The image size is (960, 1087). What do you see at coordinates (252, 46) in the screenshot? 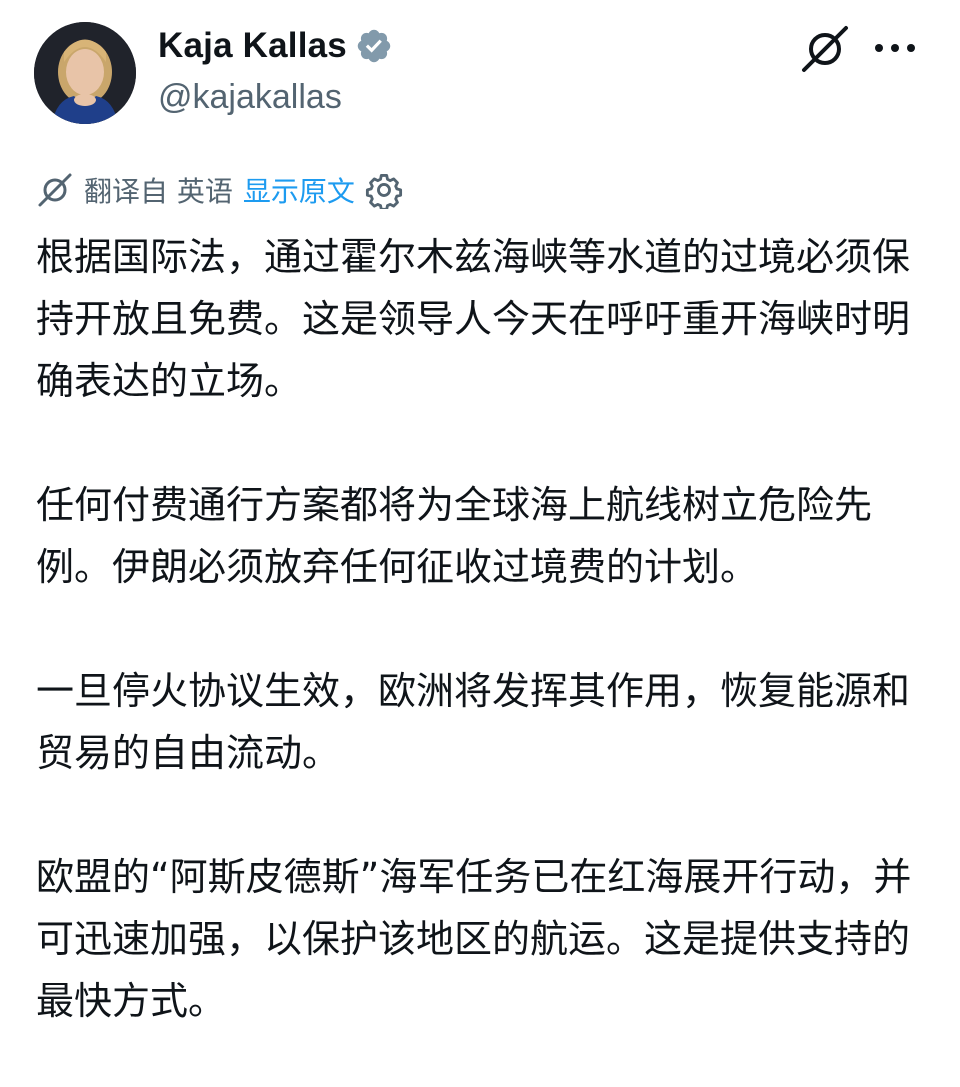
I see `author-display-name: Kaja Kallas` at bounding box center [252, 46].